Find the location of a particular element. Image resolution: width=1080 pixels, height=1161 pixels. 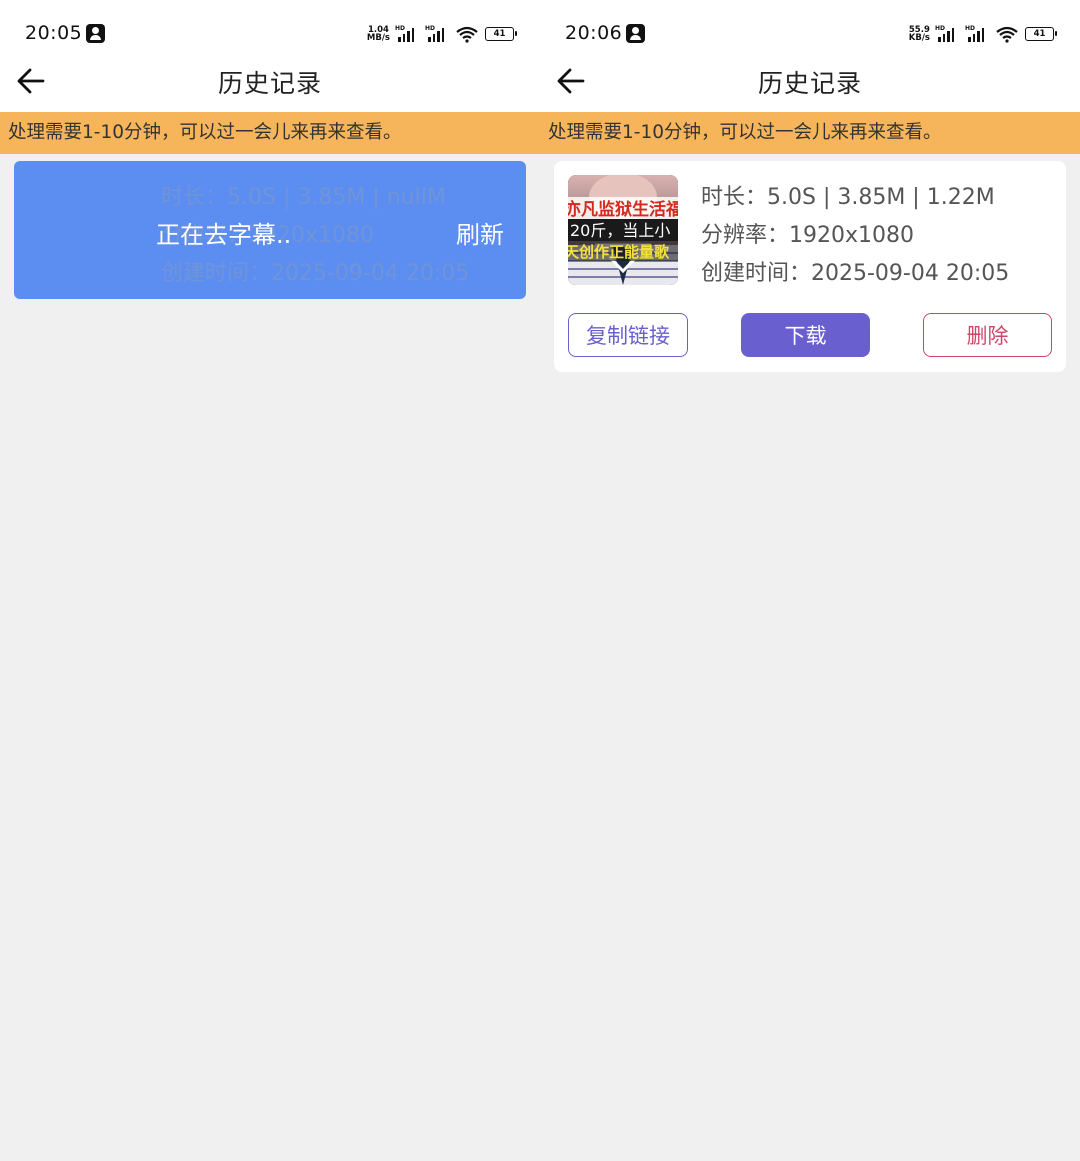

refresh-button: 刷新 is located at coordinates (480, 232).